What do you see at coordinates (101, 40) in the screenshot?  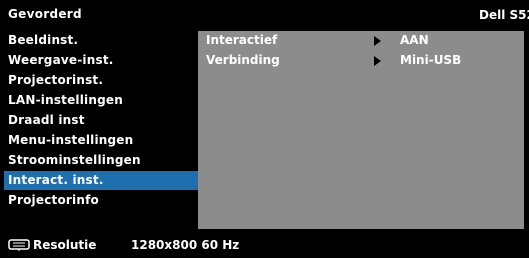 I see `sidebar-item-beeldinst: Beeldinst.` at bounding box center [101, 40].